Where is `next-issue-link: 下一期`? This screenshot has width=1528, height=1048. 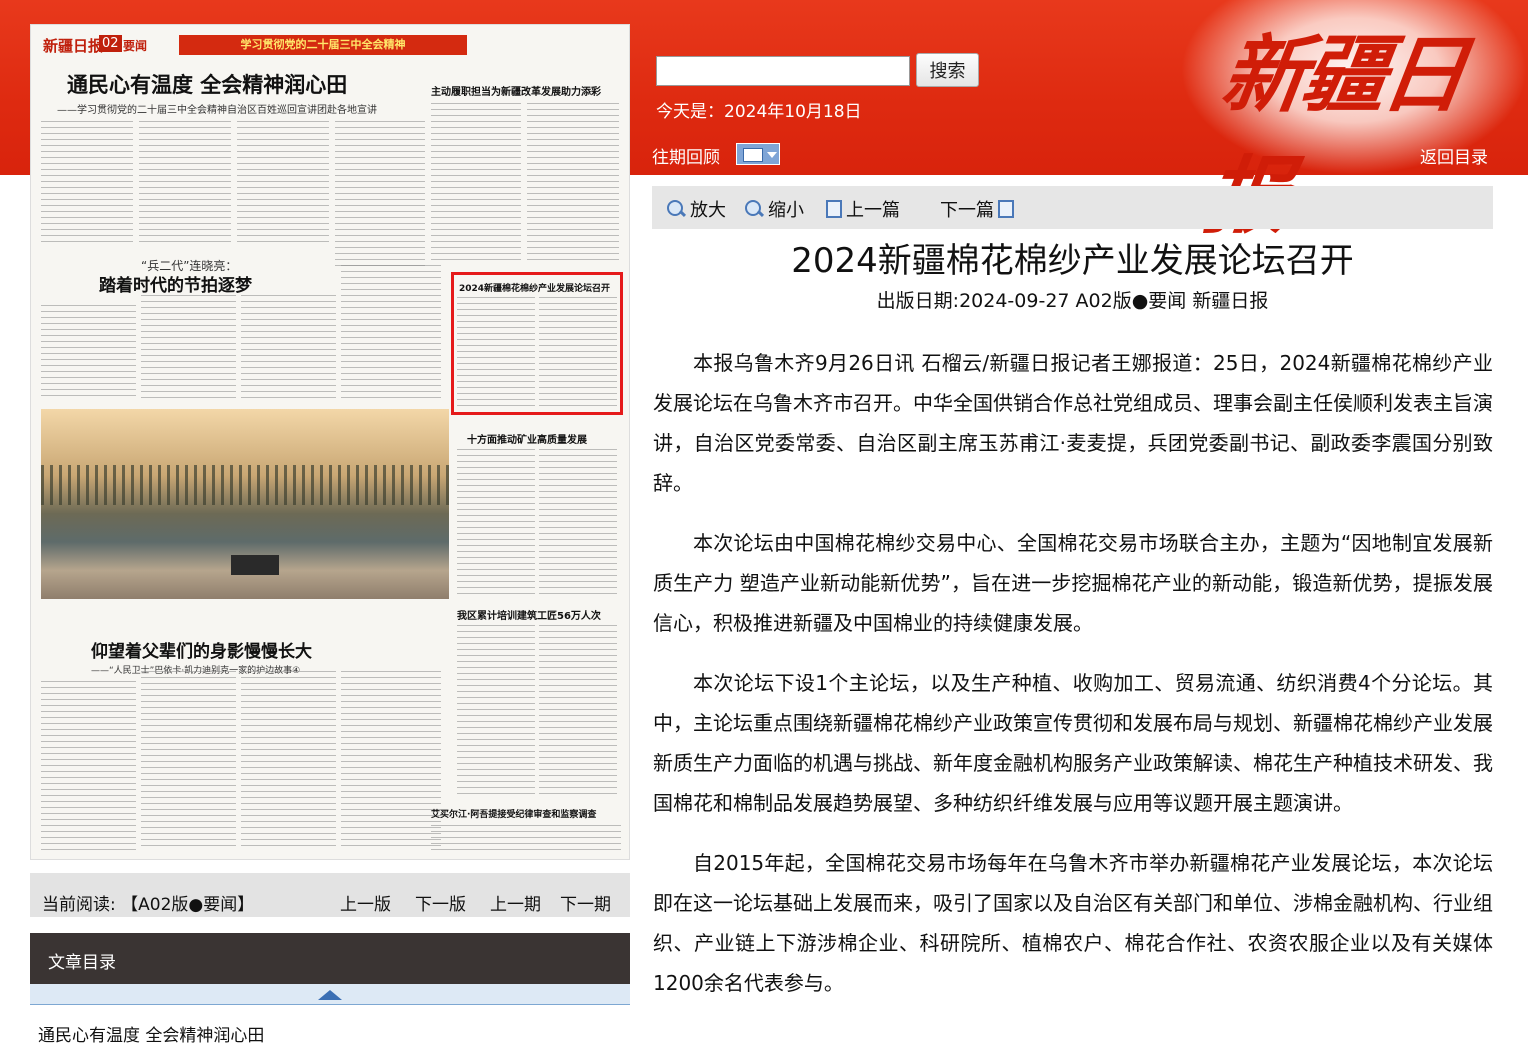 next-issue-link: 下一期 is located at coordinates (585, 902).